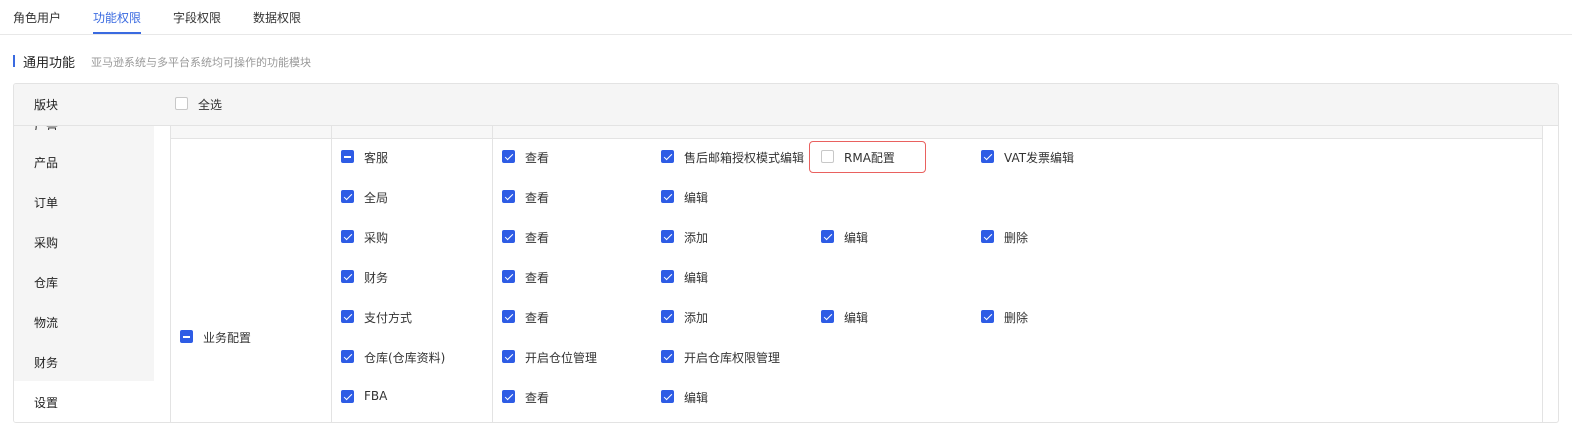  What do you see at coordinates (49, 63) in the screenshot?
I see `section-title: 通用功能` at bounding box center [49, 63].